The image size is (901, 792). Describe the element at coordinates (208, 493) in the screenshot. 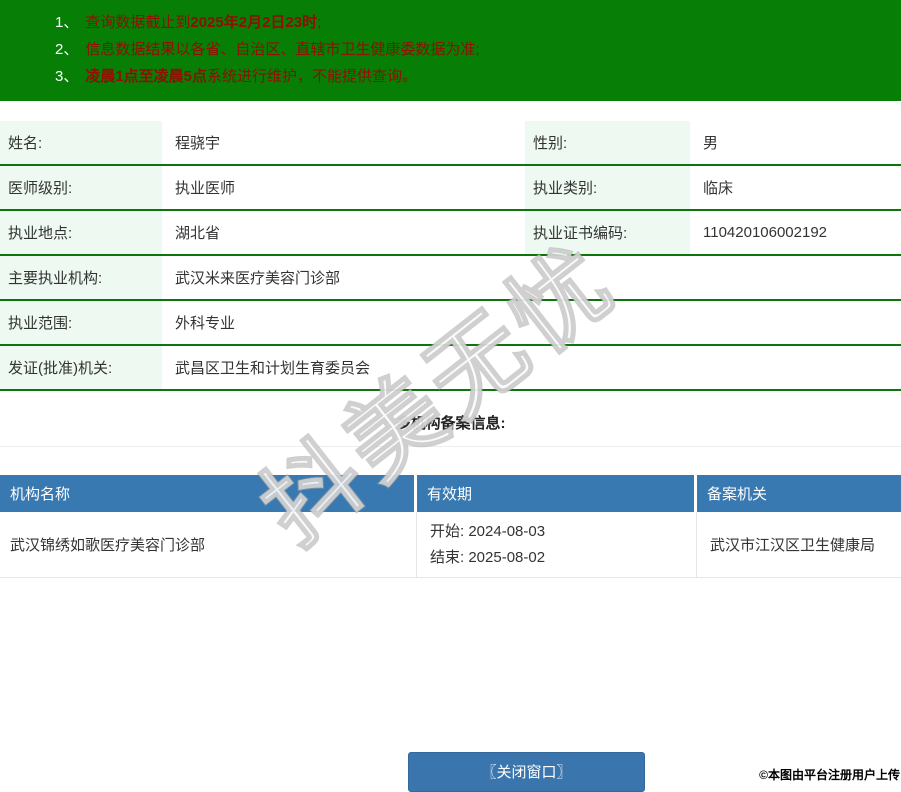

I see `filing-header-org: 机构名称` at that location.